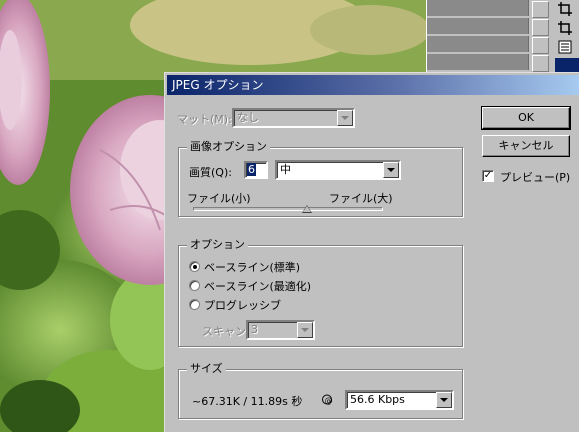 This screenshot has width=579, height=432. I want to click on cancel-button: キャンセル, so click(526, 146).